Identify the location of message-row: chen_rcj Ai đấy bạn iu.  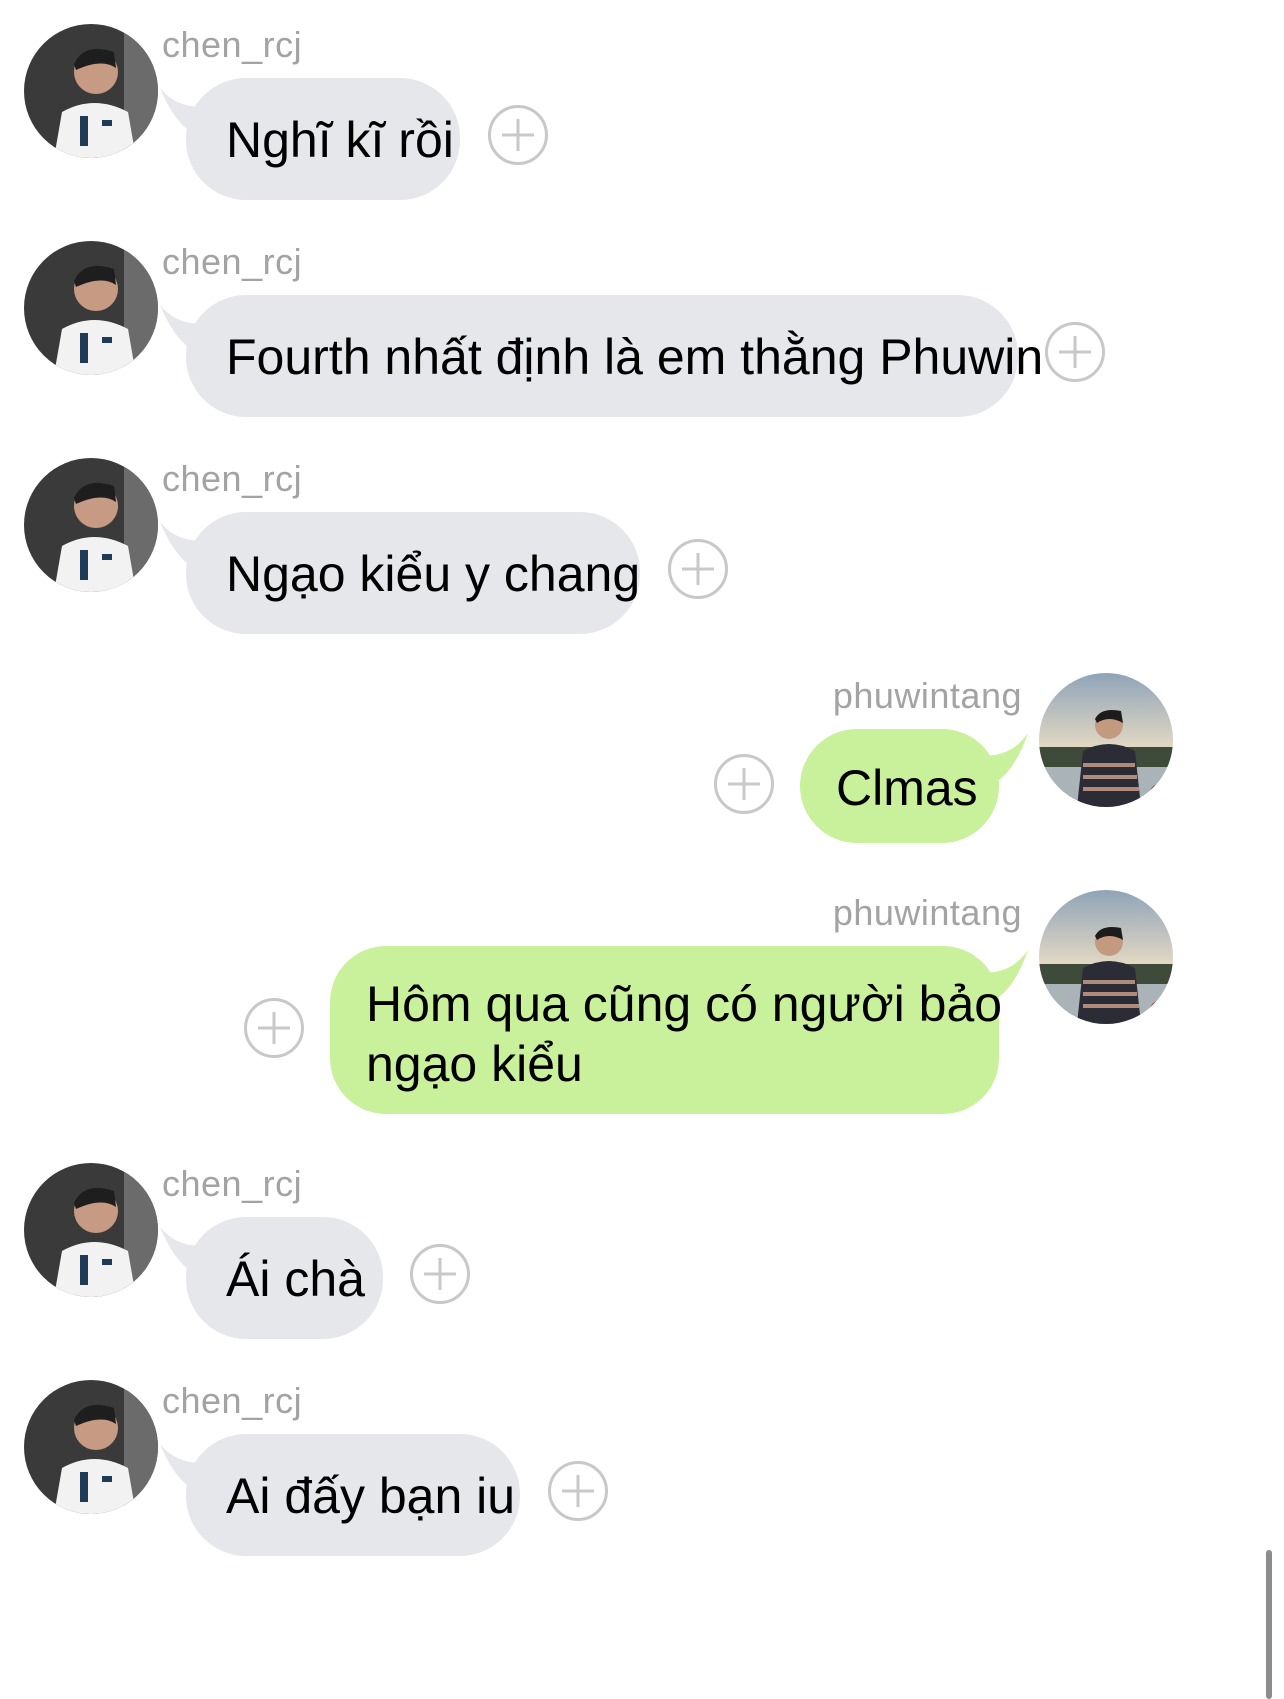
(642, 1471).